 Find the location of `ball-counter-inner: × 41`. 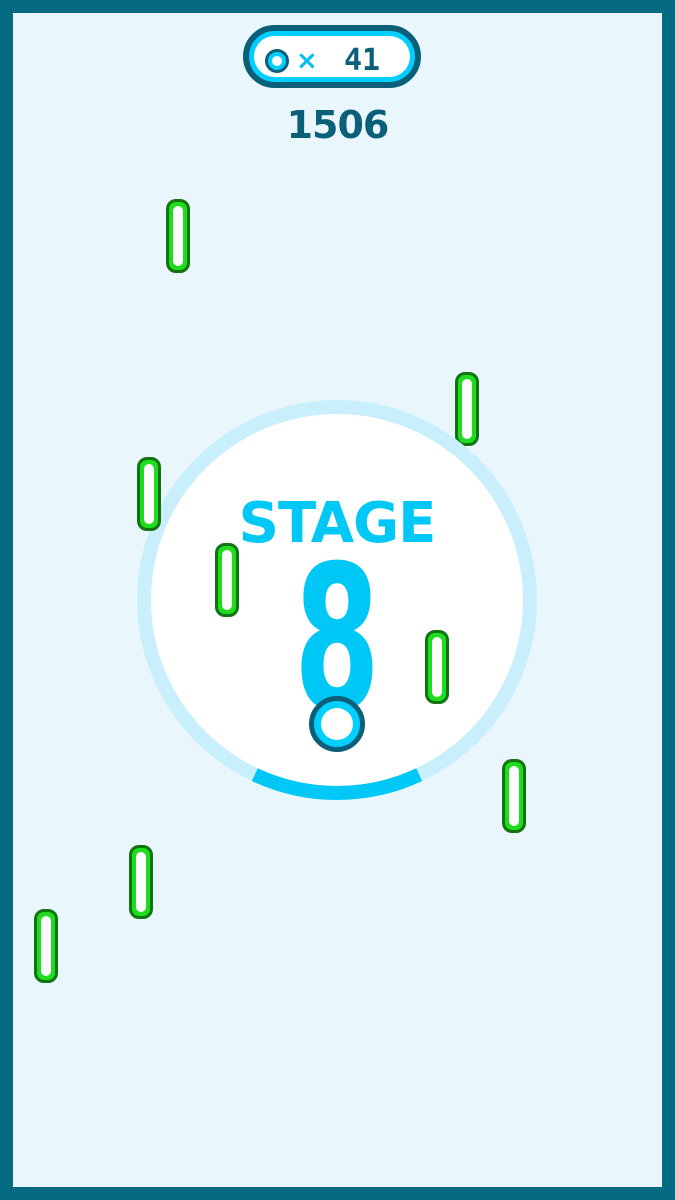

ball-counter-inner: × 41 is located at coordinates (332, 57).